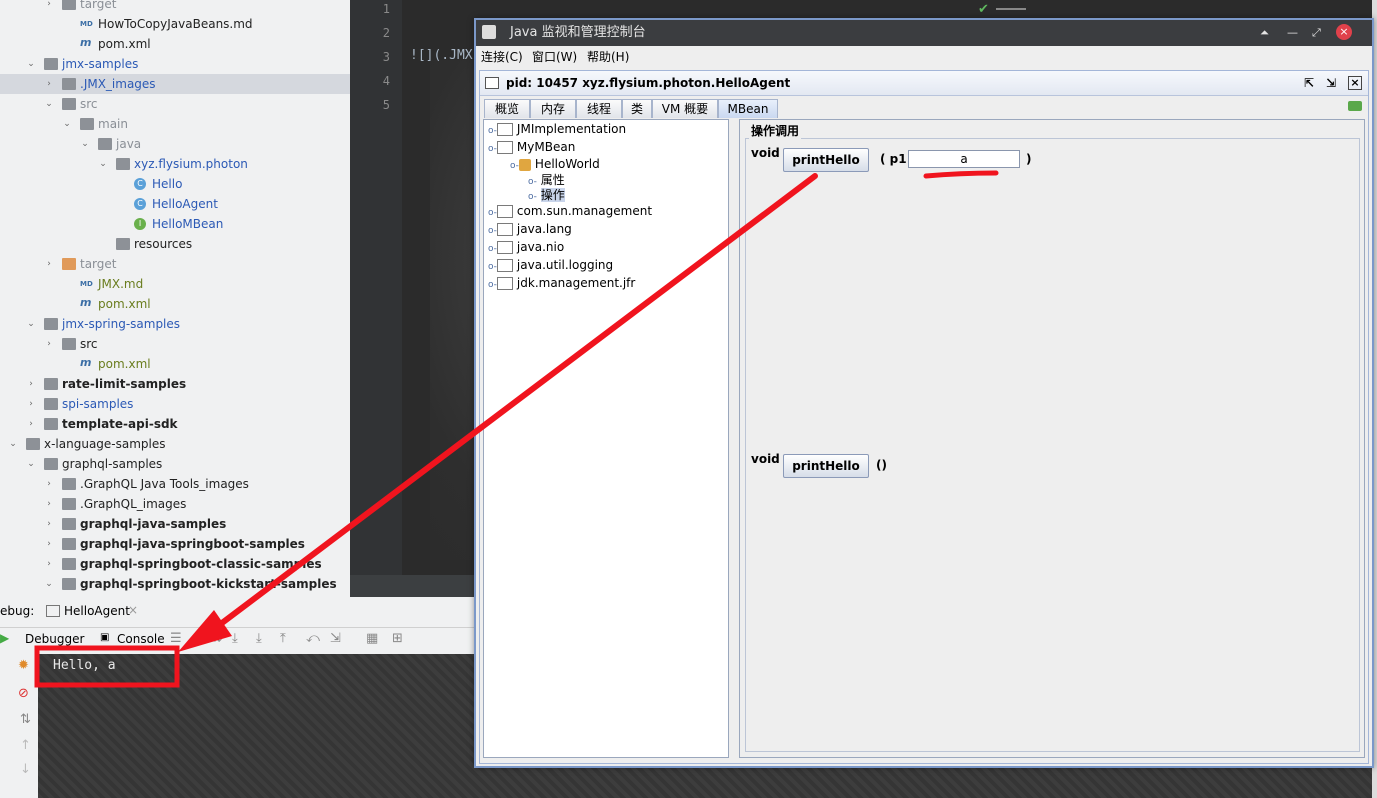 The width and height of the screenshot is (1377, 798). I want to click on underline-annotation, so click(961, 174).